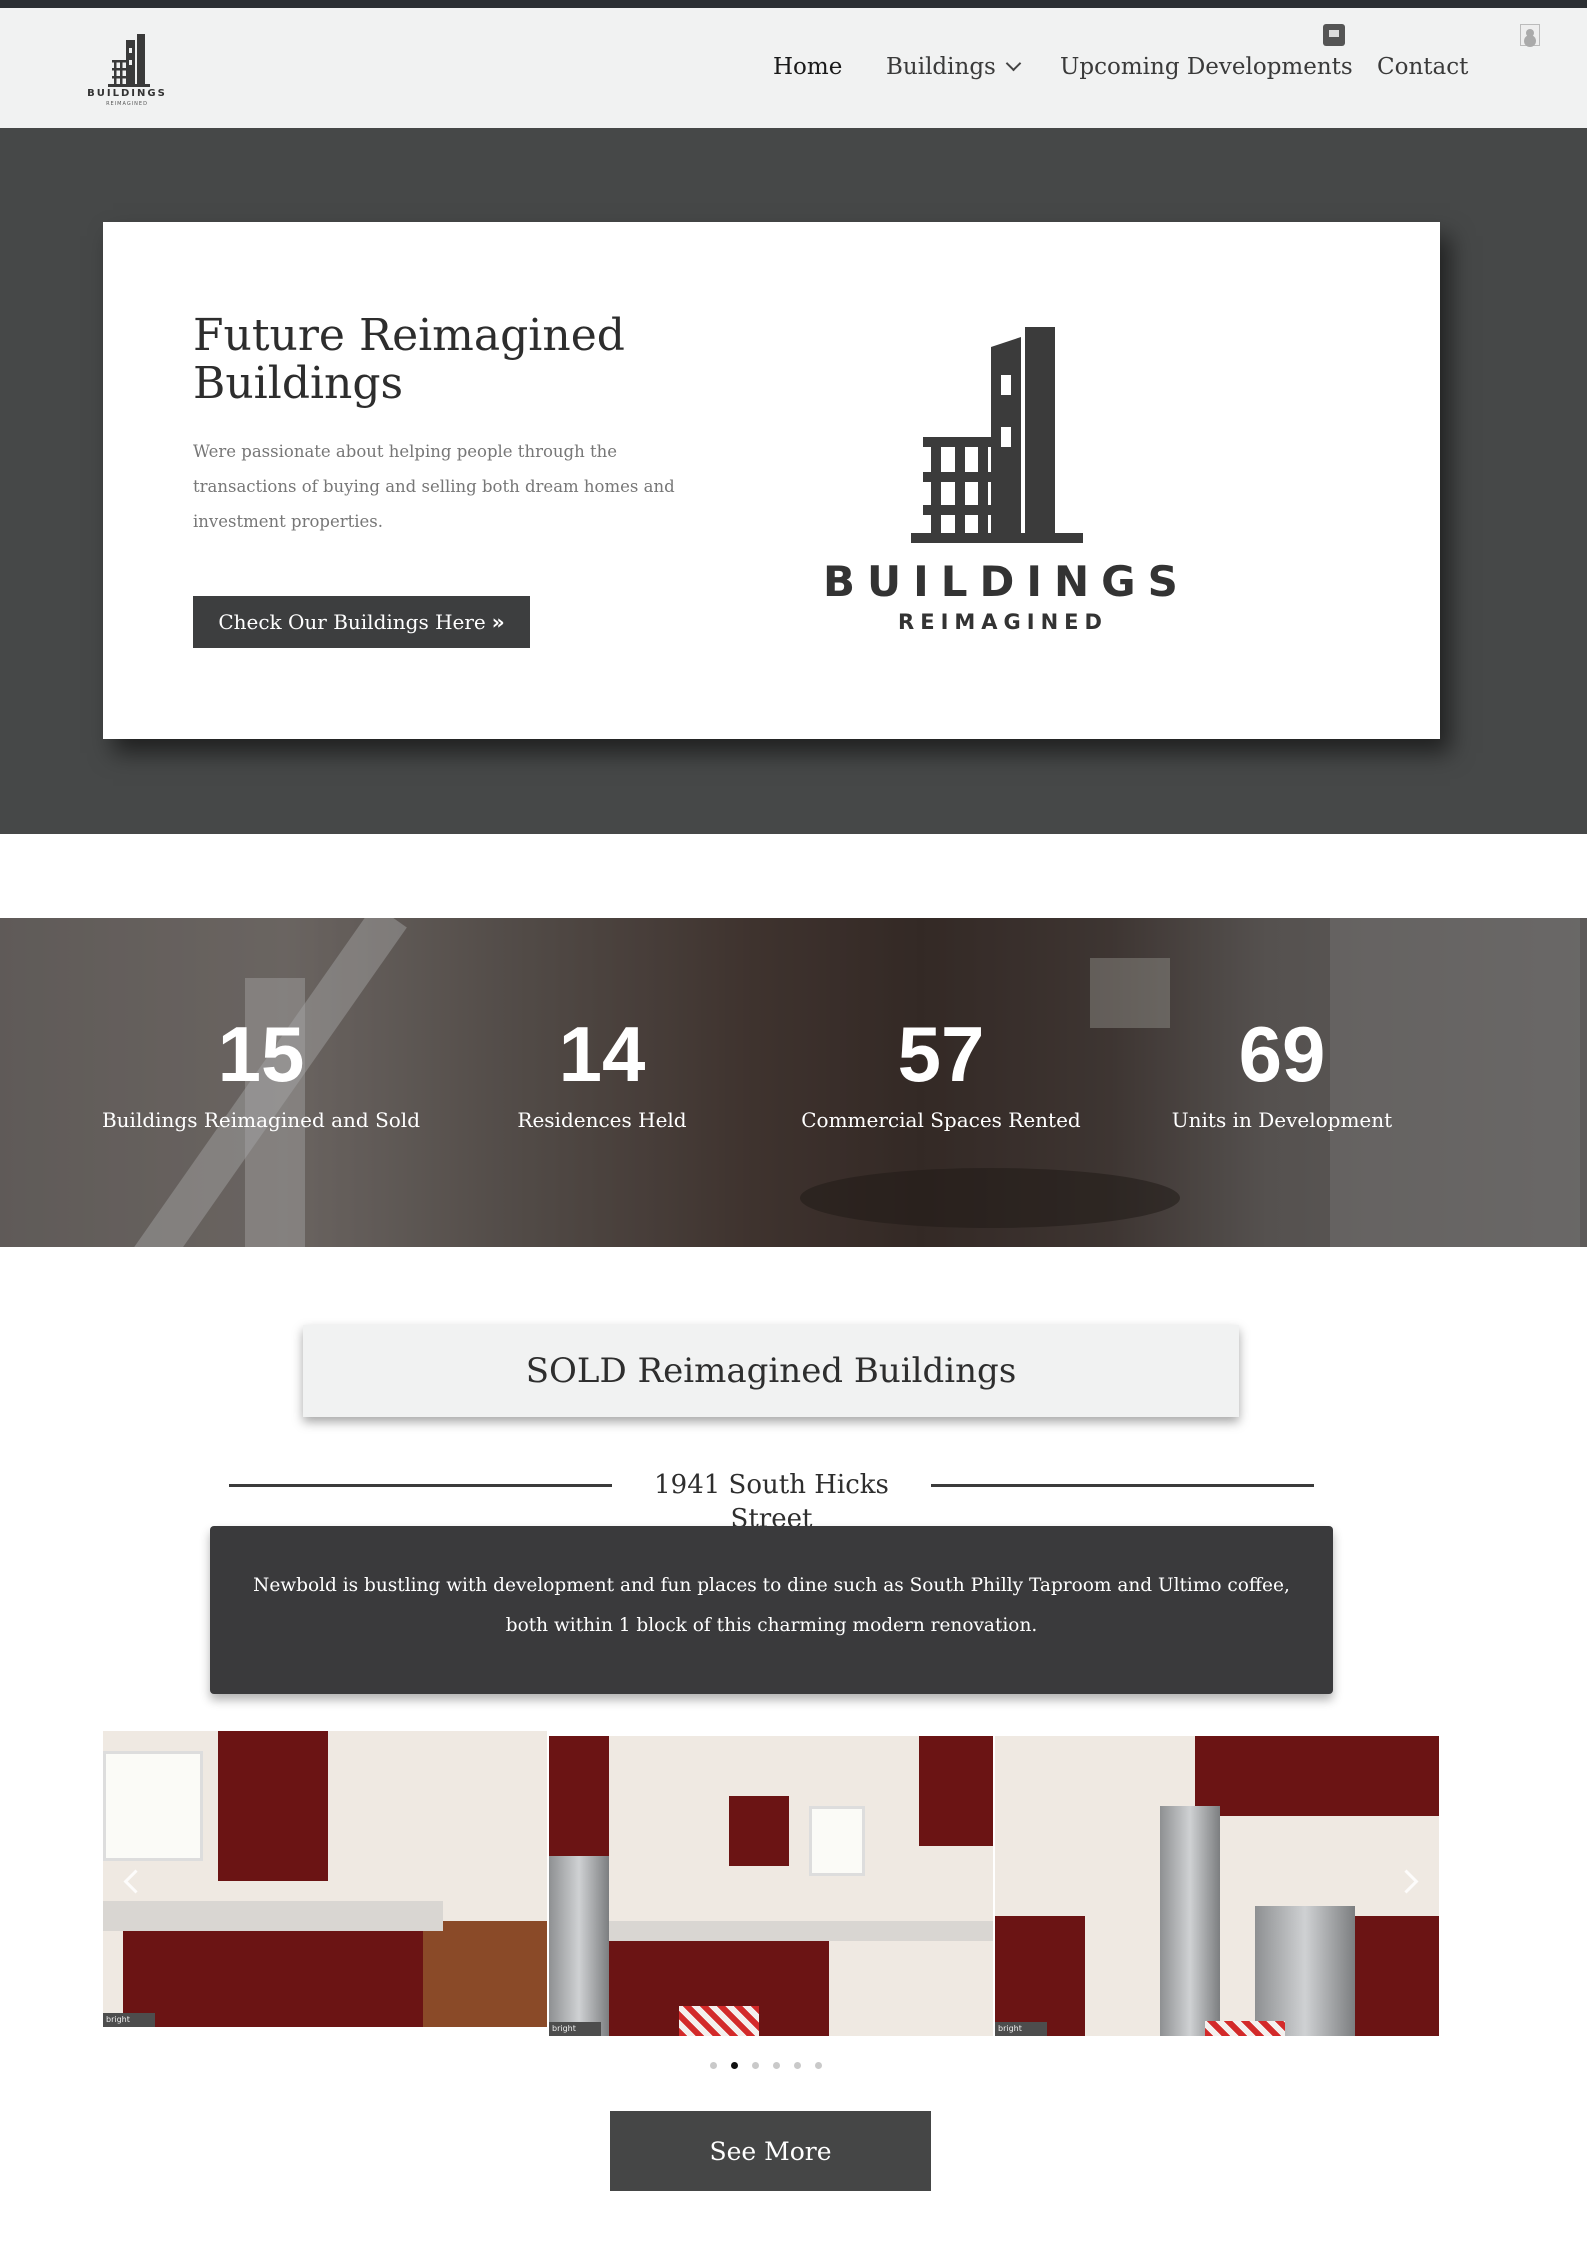  I want to click on double-chevron-right-icon: », so click(498, 622).